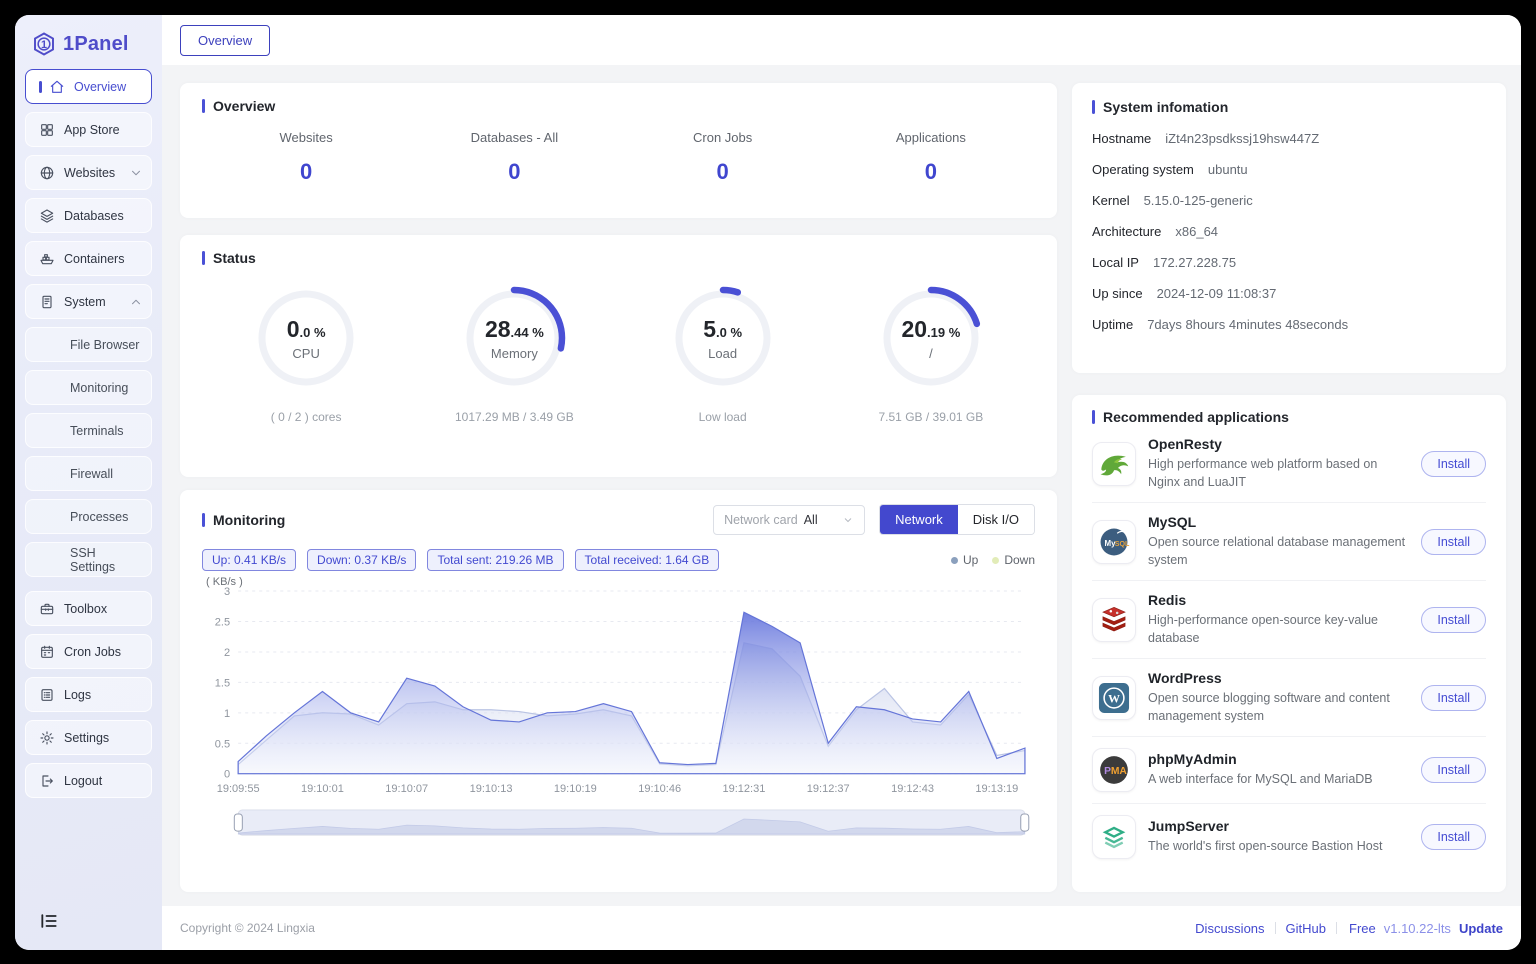  Describe the element at coordinates (88, 559) in the screenshot. I see `sidebar-item-ssh-settings: SSH Settings` at that location.